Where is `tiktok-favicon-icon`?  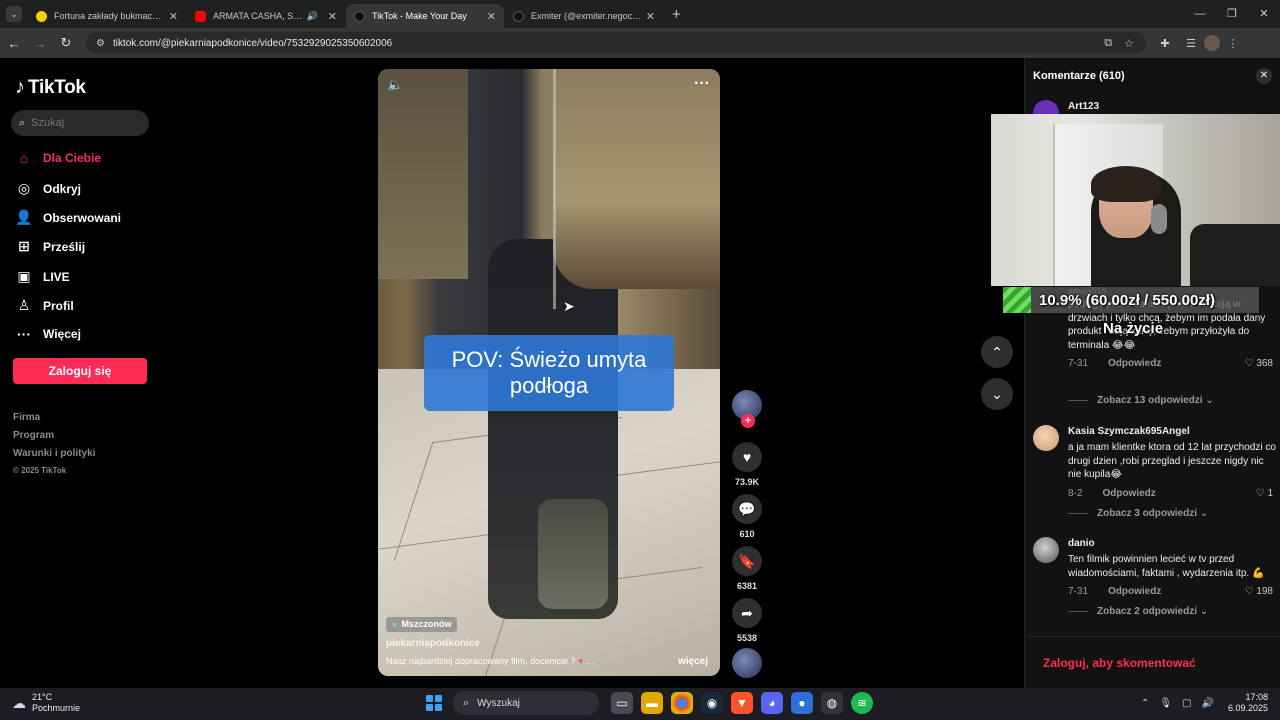 tiktok-favicon-icon is located at coordinates (359, 16).